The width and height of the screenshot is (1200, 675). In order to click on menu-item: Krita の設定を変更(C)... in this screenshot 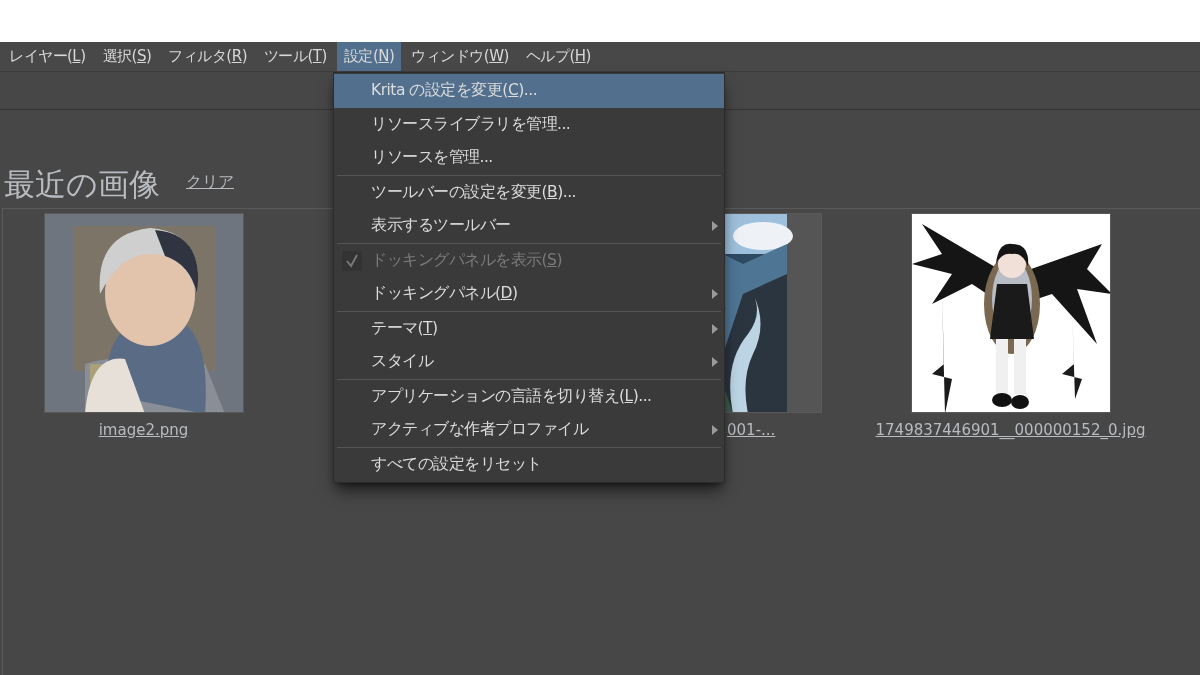, I will do `click(529, 91)`.